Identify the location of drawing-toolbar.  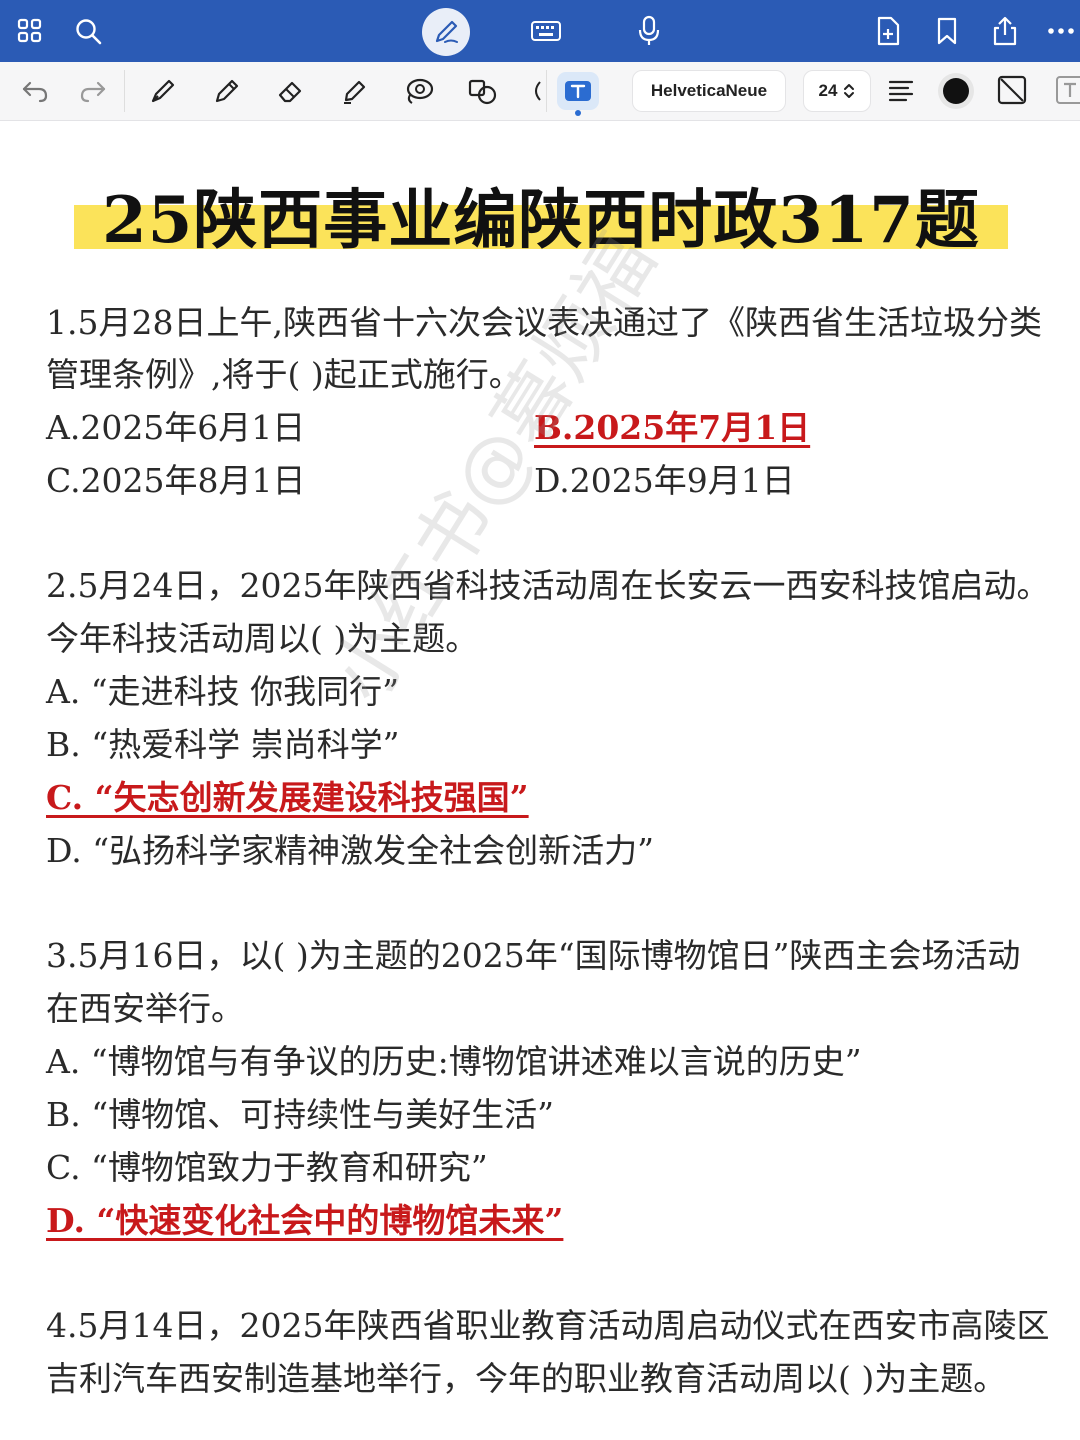
(540, 91).